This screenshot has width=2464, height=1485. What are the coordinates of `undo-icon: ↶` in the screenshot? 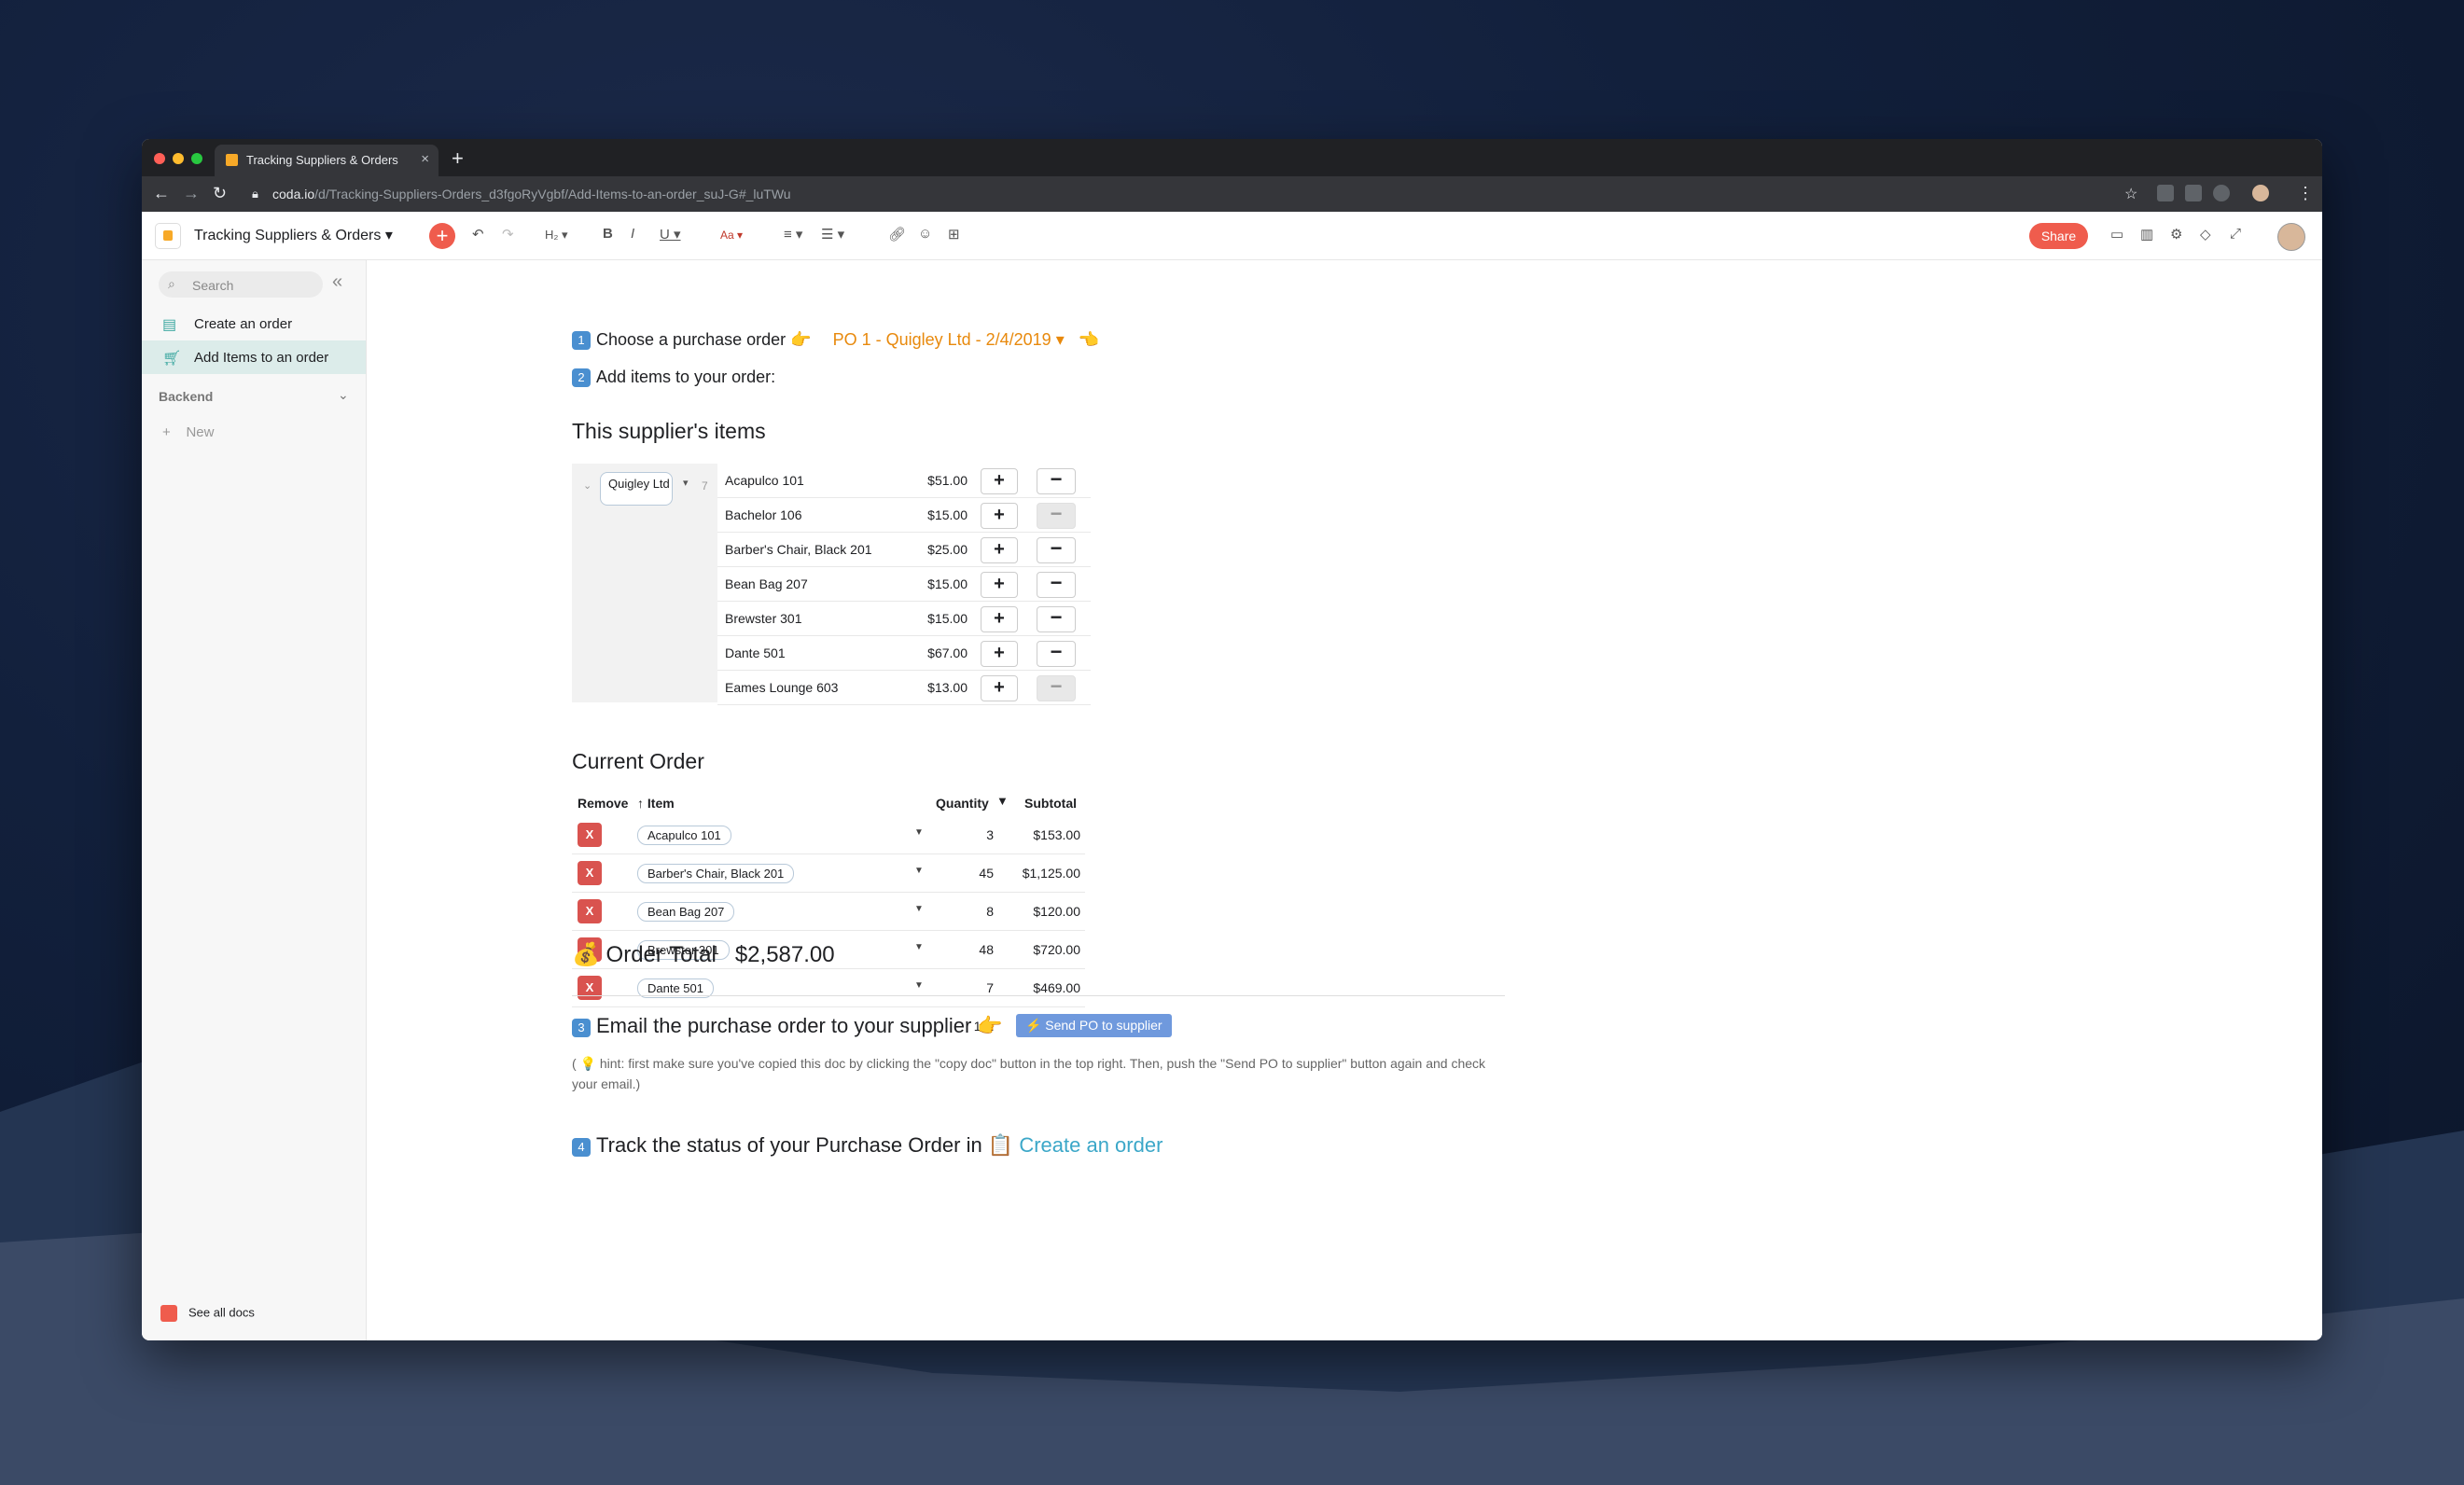 It's located at (478, 235).